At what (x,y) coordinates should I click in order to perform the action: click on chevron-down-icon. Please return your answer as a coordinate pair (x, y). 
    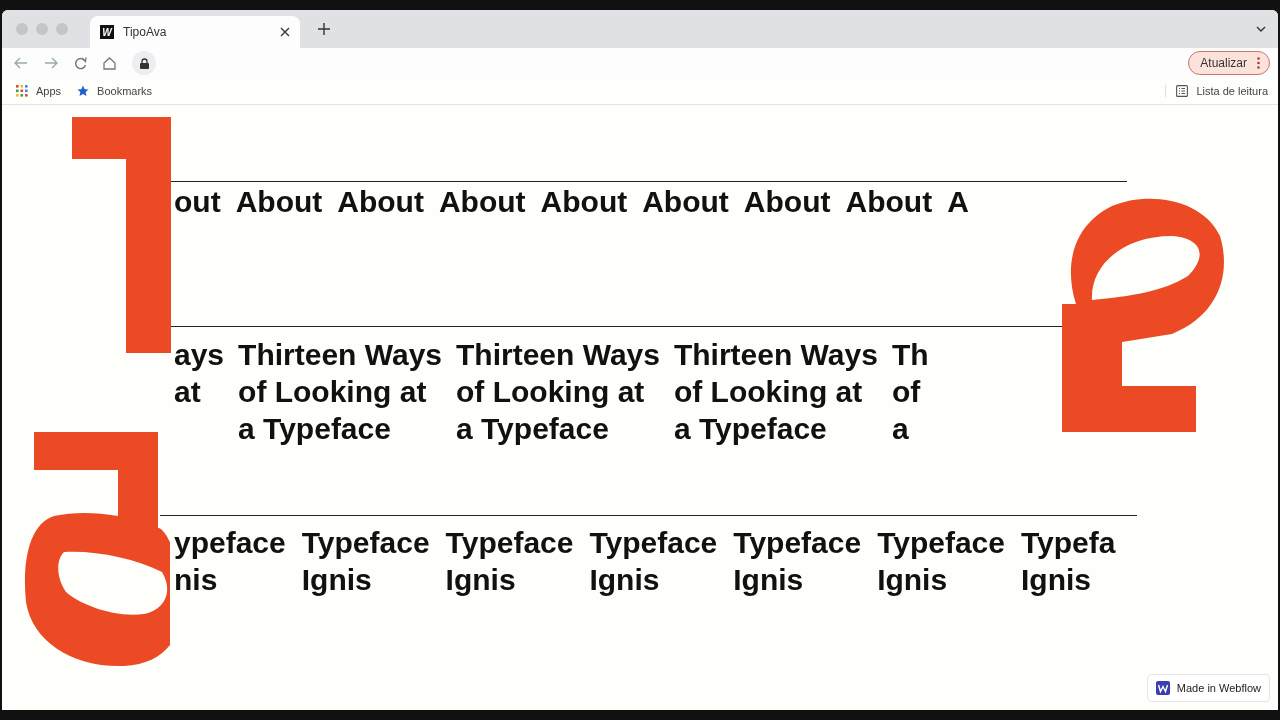
    Looking at the image, I should click on (1261, 29).